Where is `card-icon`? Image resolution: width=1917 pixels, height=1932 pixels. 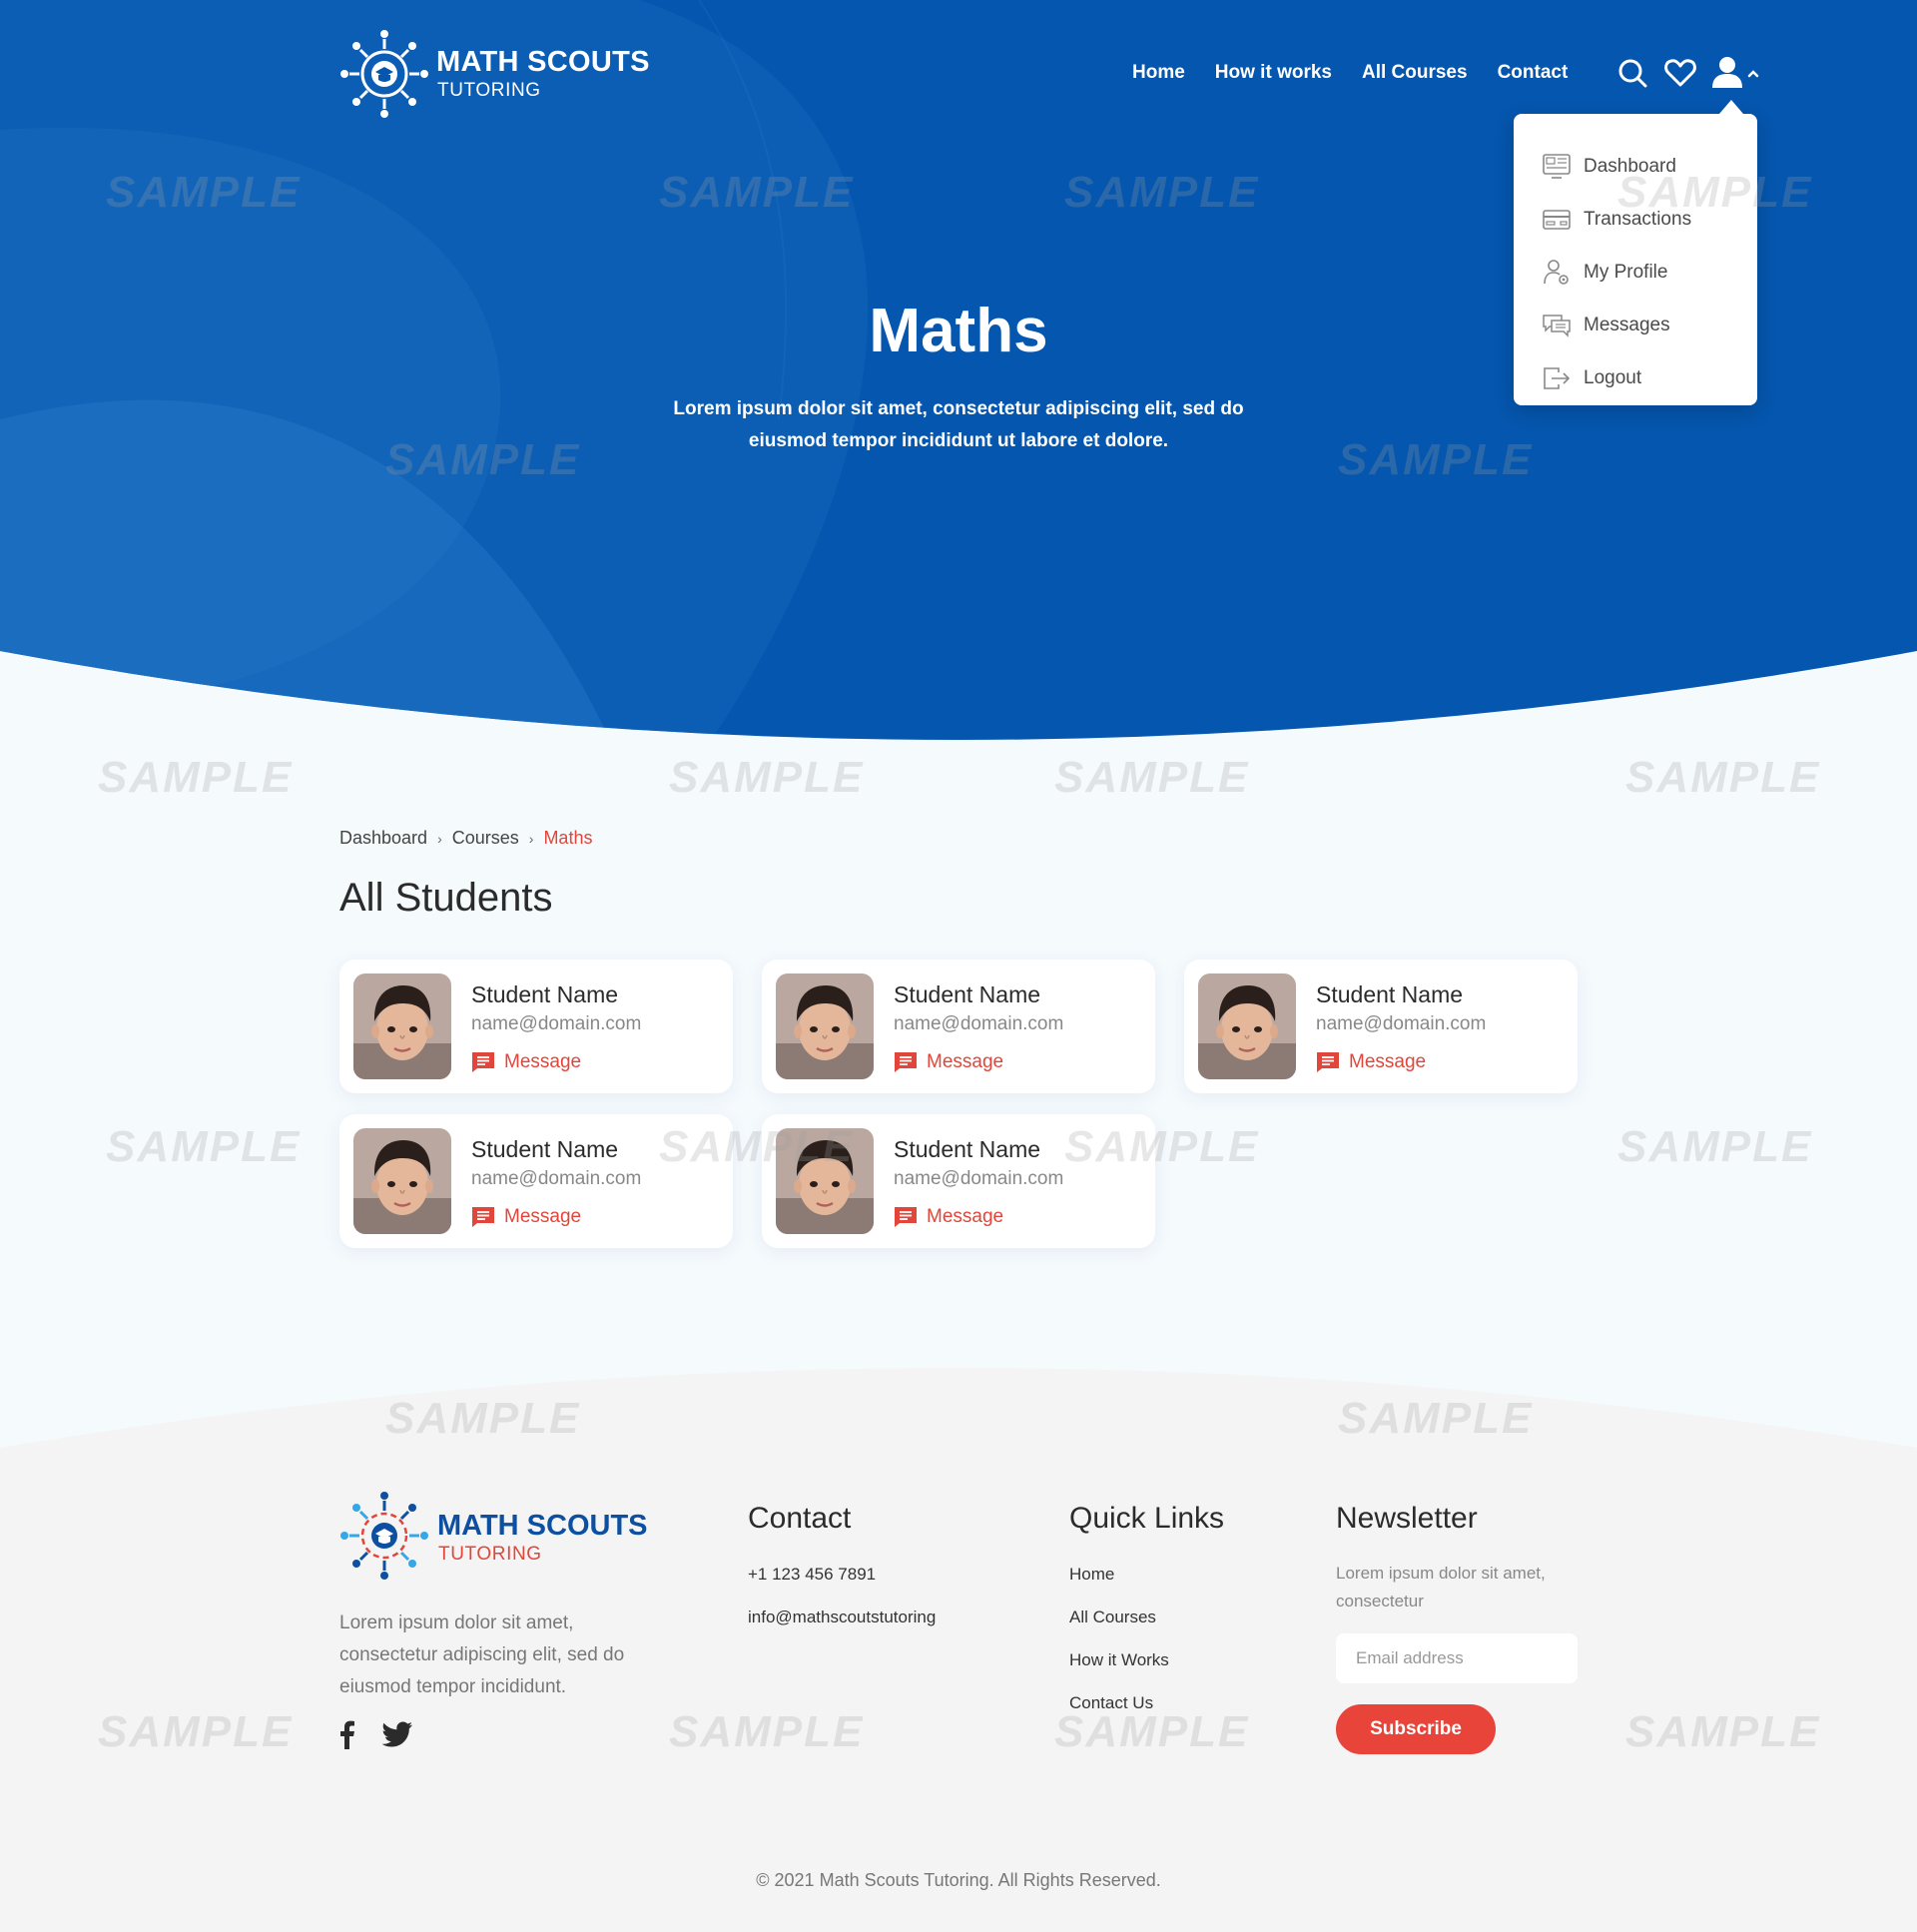 card-icon is located at coordinates (1557, 220).